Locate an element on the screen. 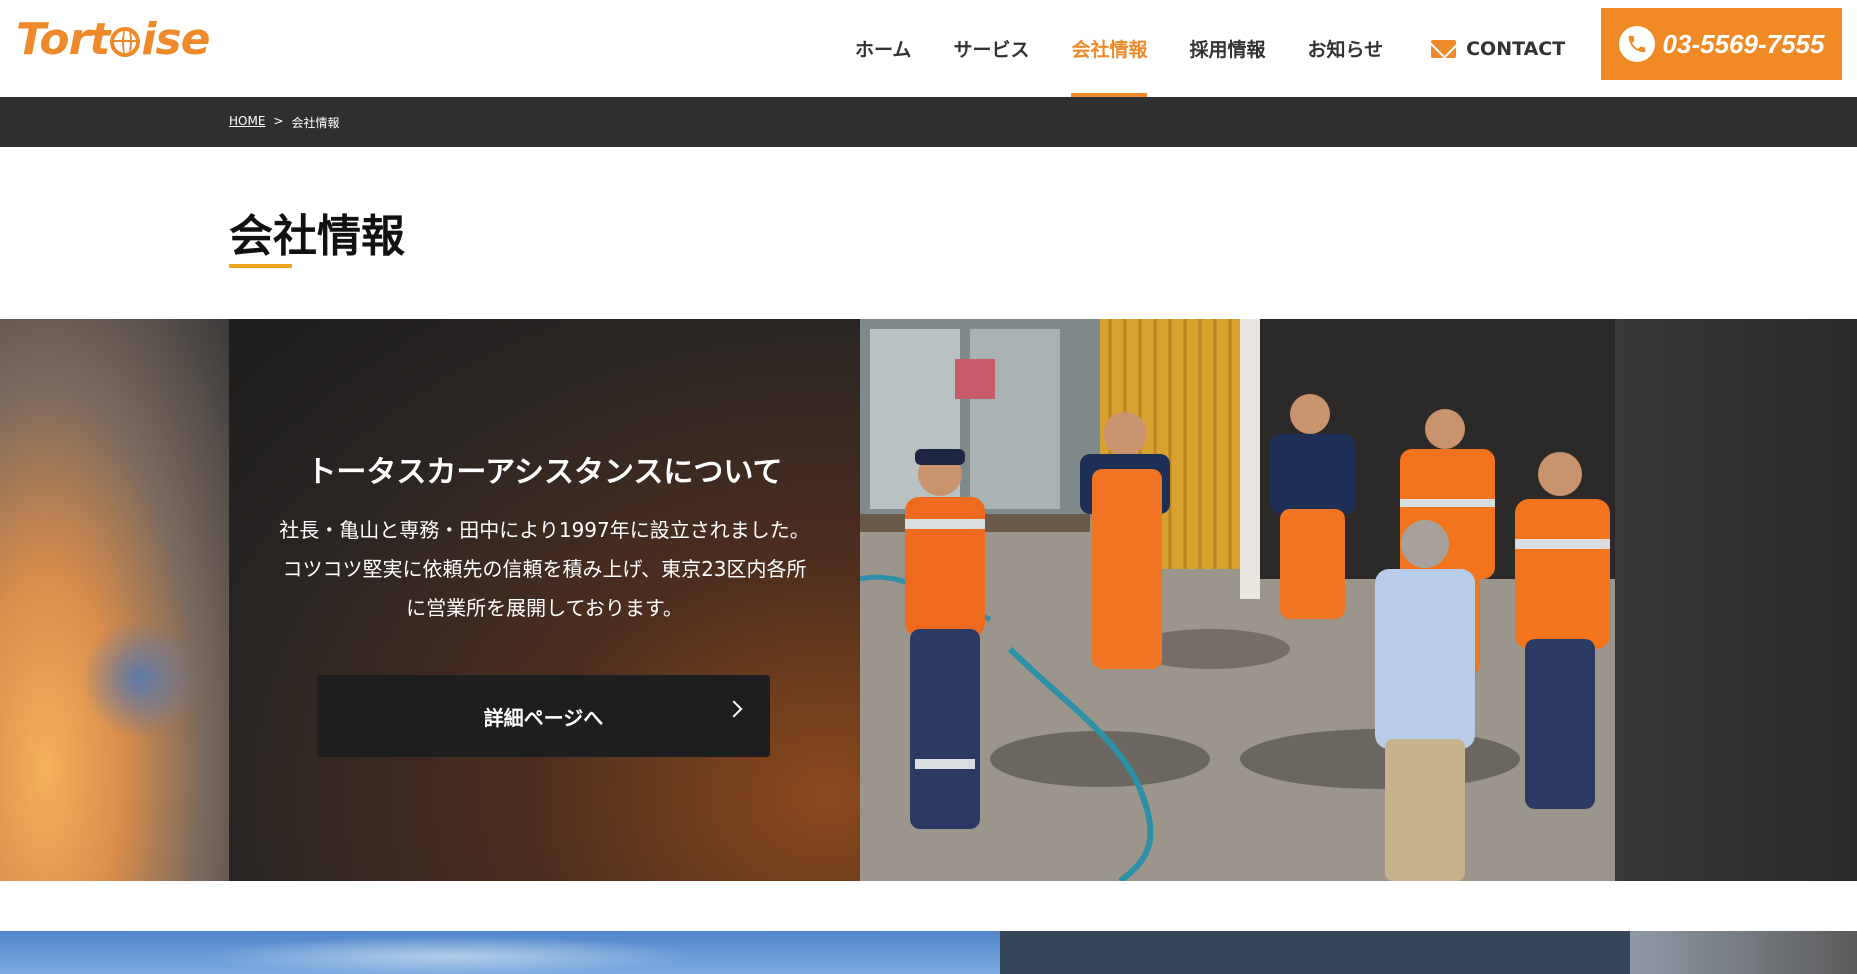  title-underline is located at coordinates (260, 266).